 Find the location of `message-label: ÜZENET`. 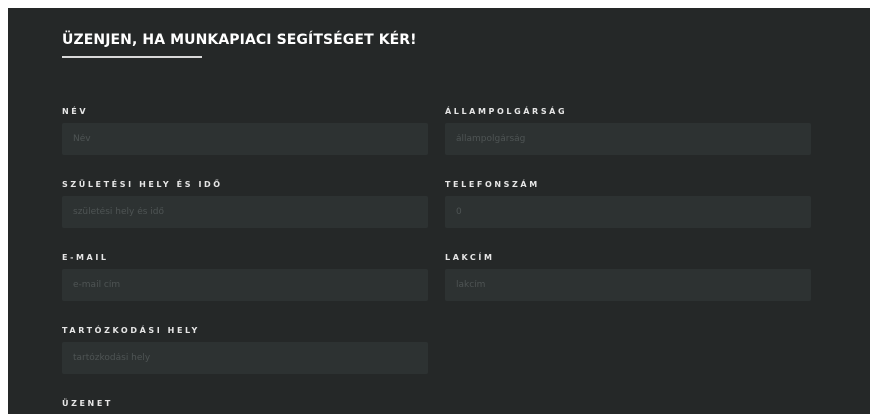

message-label: ÜZENET is located at coordinates (87, 403).